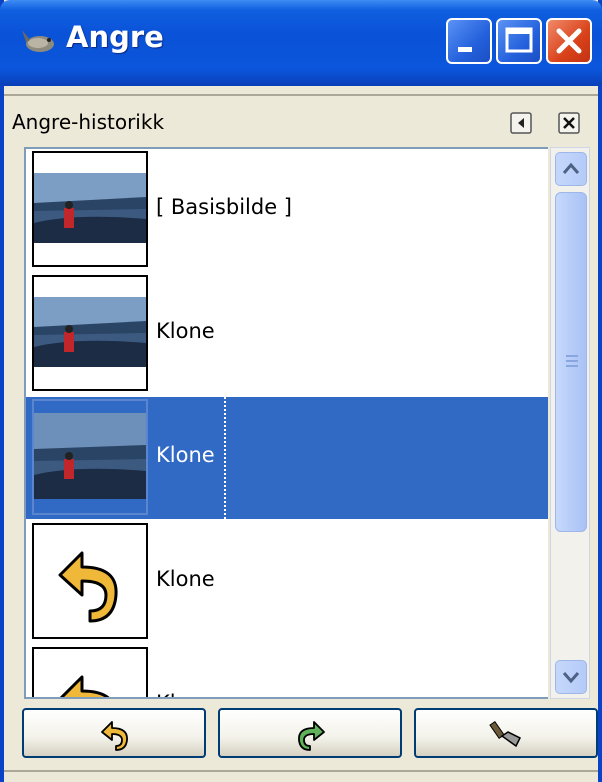 The image size is (602, 782). I want to click on close-button, so click(569, 41).